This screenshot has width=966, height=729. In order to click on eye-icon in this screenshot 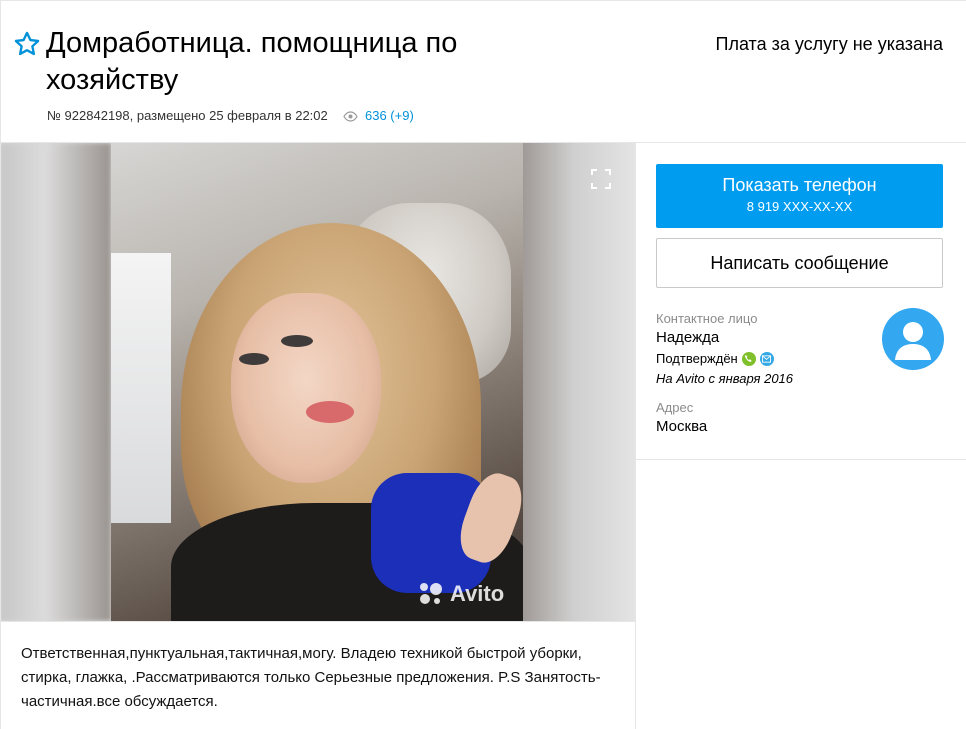, I will do `click(351, 116)`.